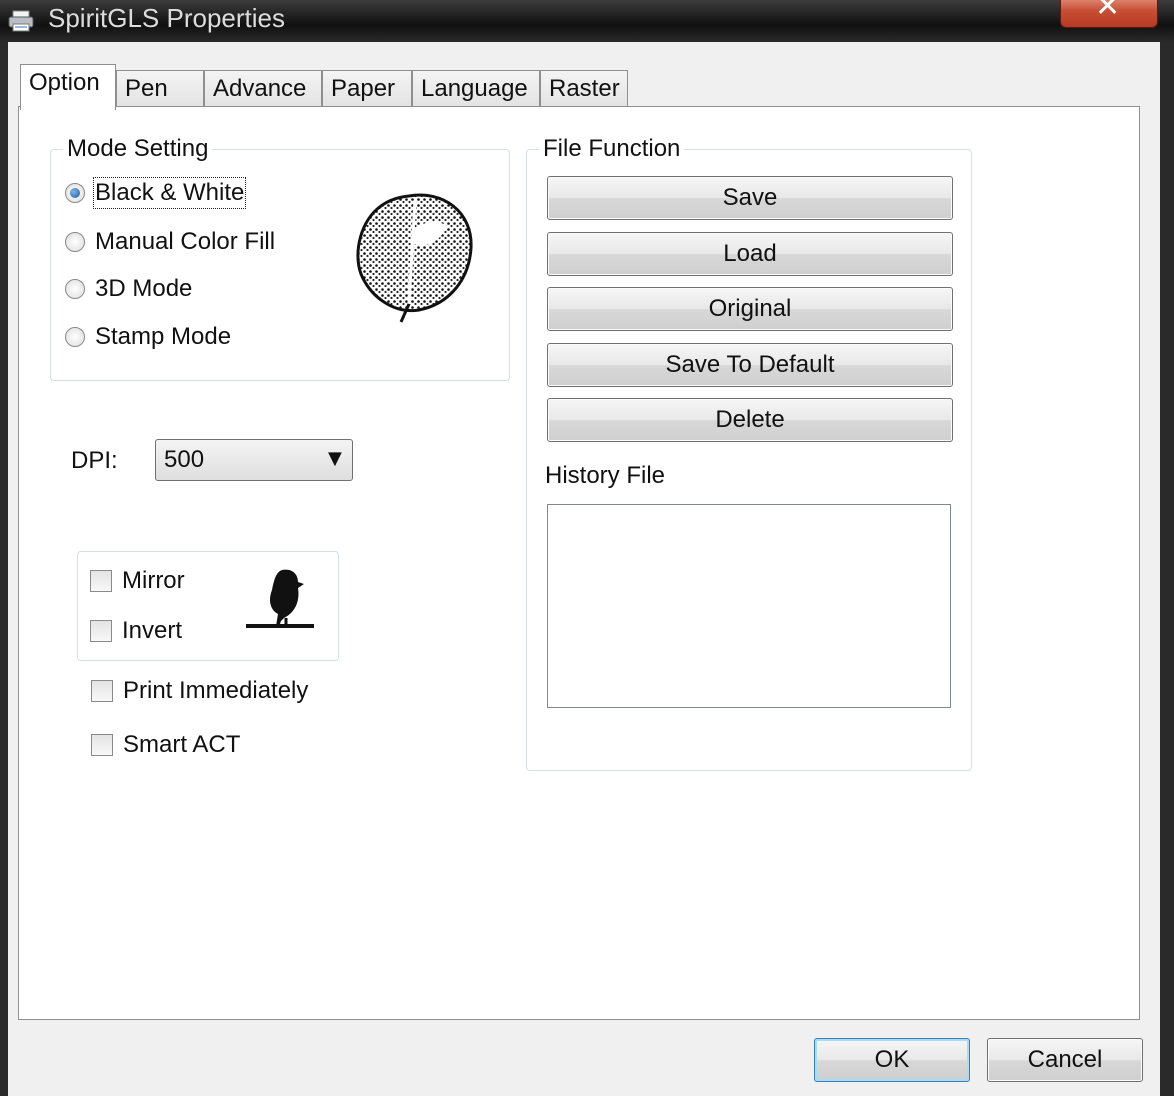 This screenshot has height=1096, width=1174. I want to click on tab-raster: Raster, so click(584, 89).